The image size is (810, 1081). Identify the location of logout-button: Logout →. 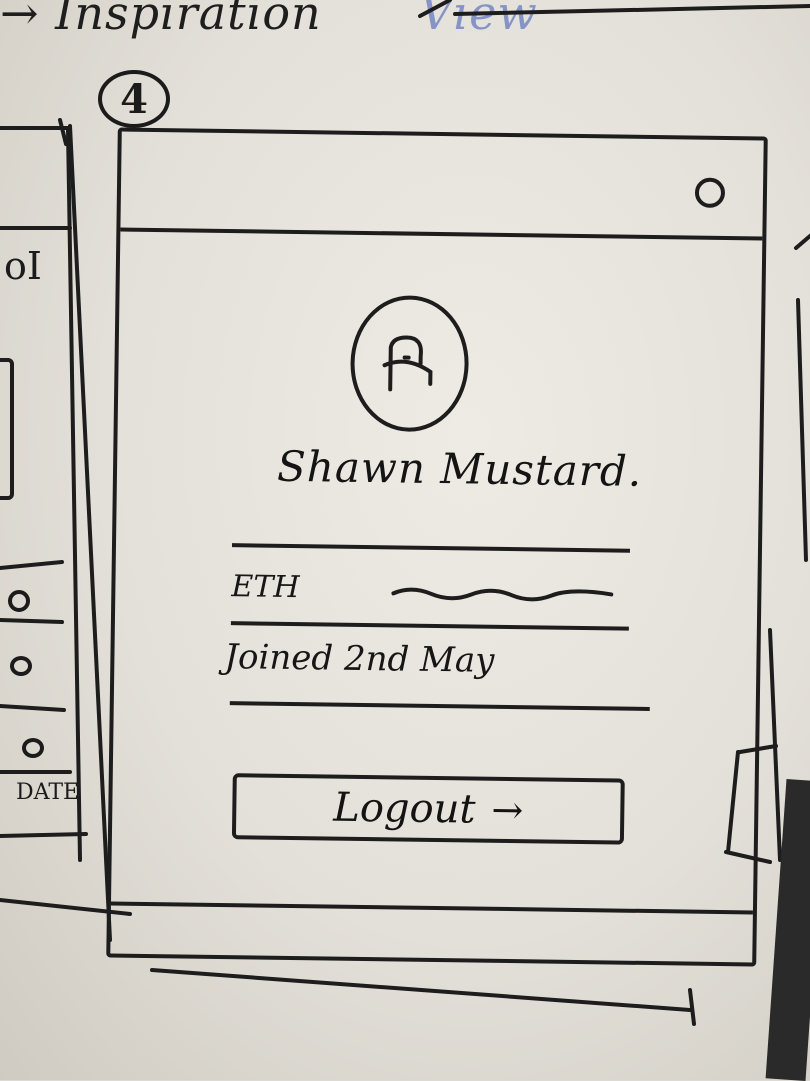
(428, 809).